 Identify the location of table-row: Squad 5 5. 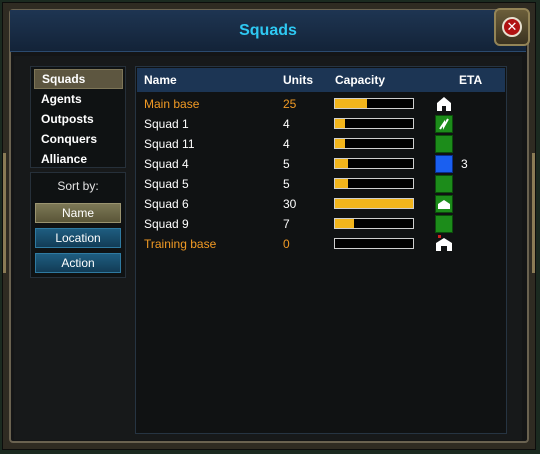
(321, 184).